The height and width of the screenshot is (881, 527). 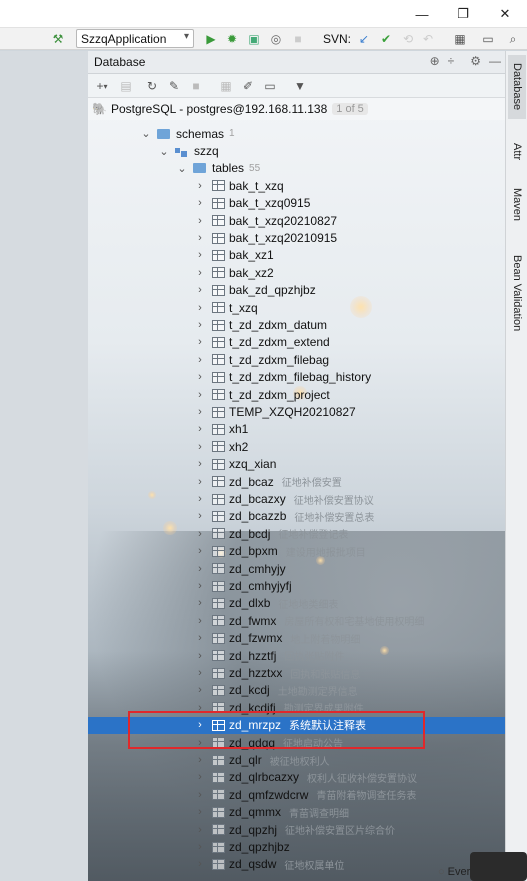 I want to click on table-row: › zd_fwmx 房屋所有权和宅基地使用权明细, so click(x=296, y=620).